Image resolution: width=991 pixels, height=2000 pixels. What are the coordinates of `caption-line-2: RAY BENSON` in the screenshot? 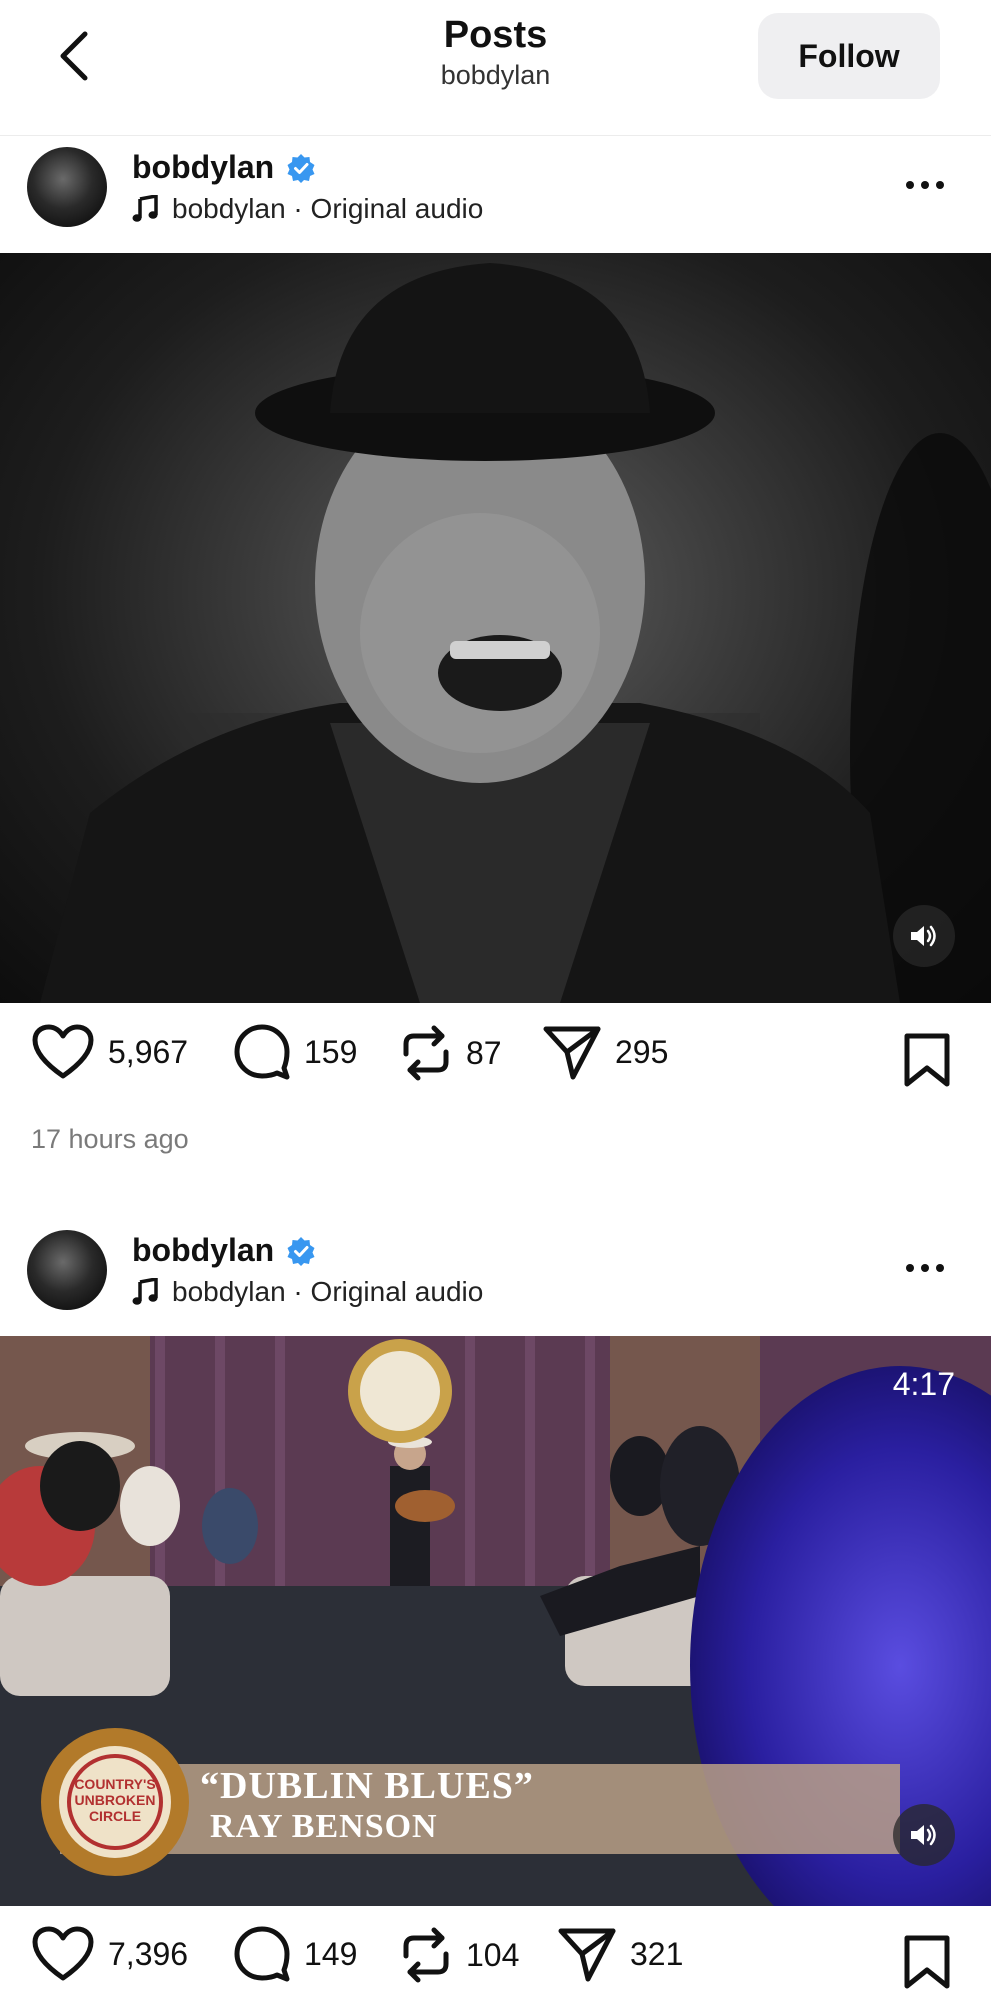 It's located at (324, 1826).